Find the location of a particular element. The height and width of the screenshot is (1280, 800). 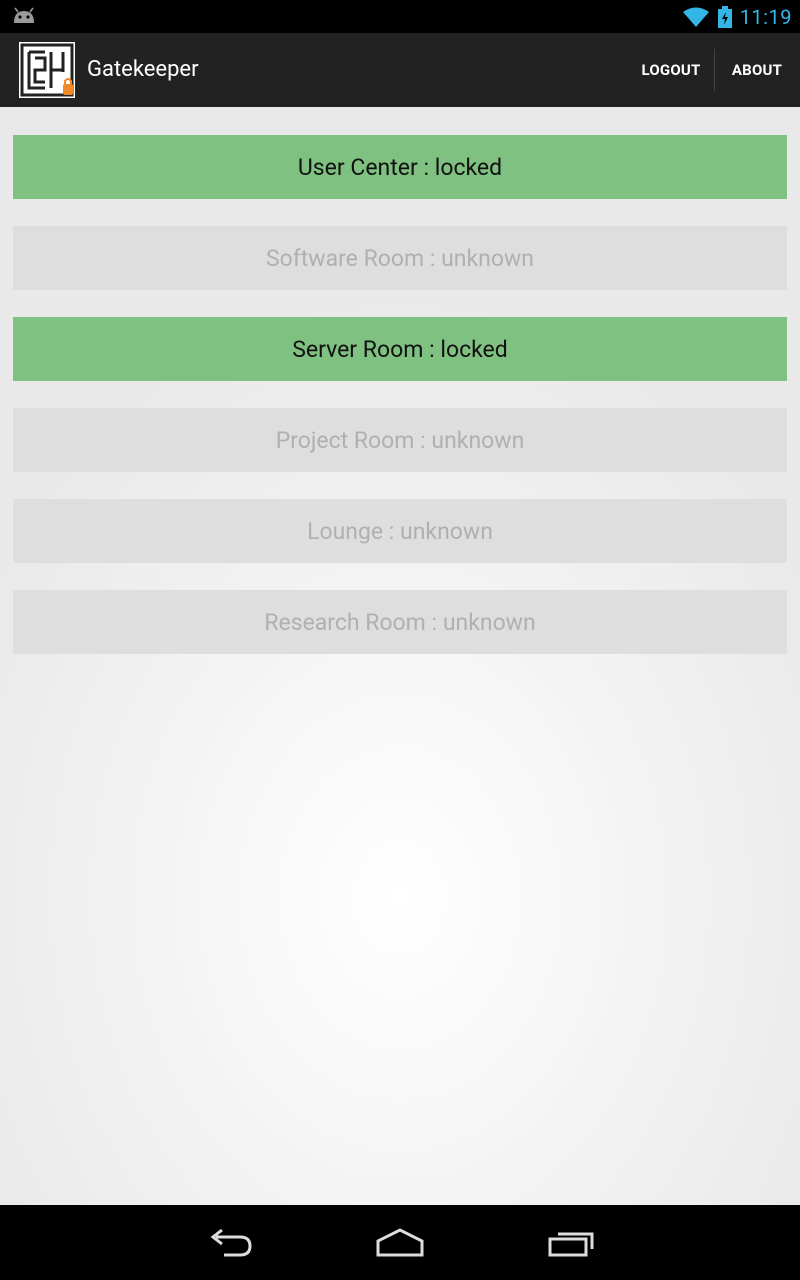

room-software-room: Software Room : unknown is located at coordinates (400, 258).